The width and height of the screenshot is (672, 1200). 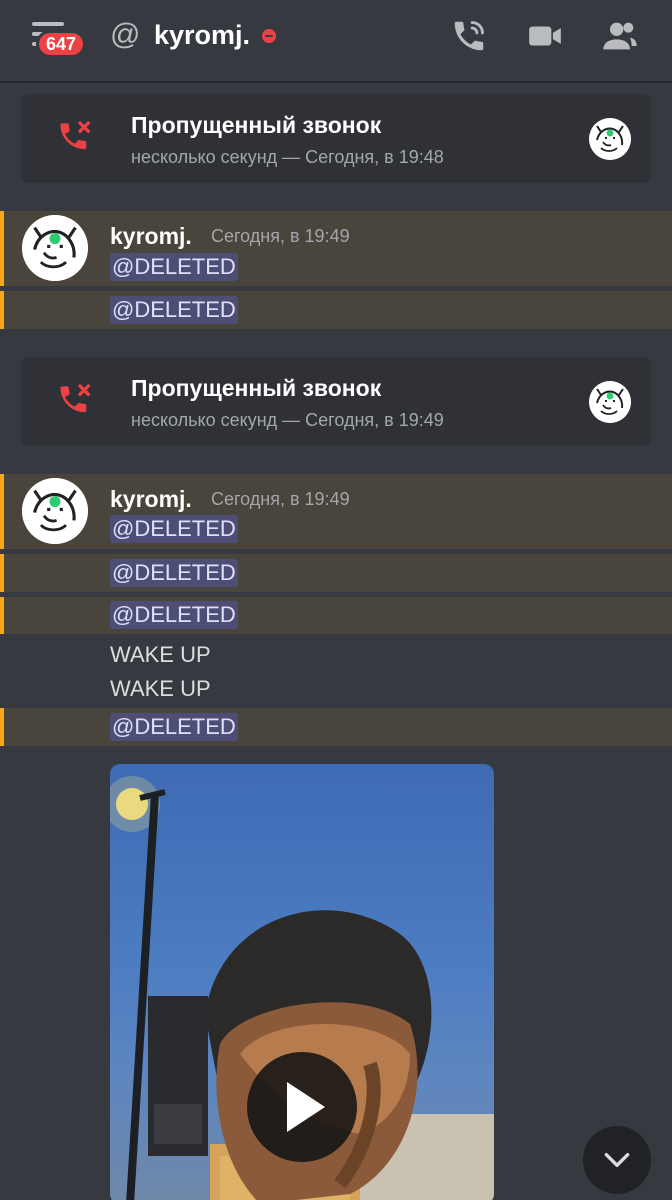 What do you see at coordinates (61, 44) in the screenshot?
I see `notification-badge: 647` at bounding box center [61, 44].